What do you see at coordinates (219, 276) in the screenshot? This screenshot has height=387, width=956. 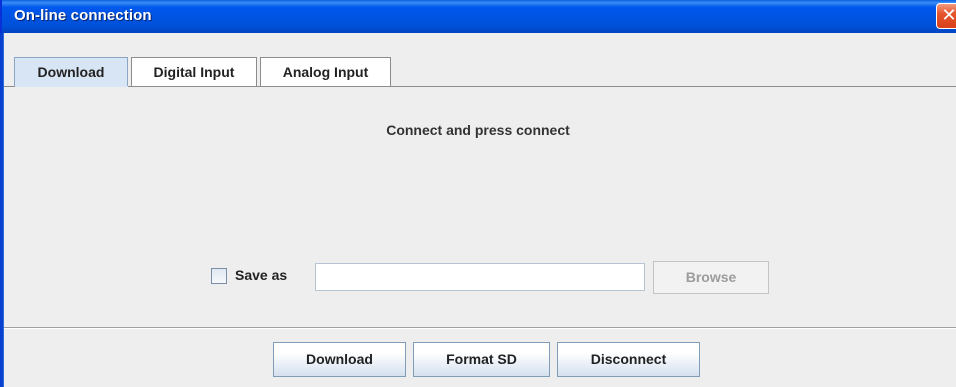 I see `save-as-checkbox` at bounding box center [219, 276].